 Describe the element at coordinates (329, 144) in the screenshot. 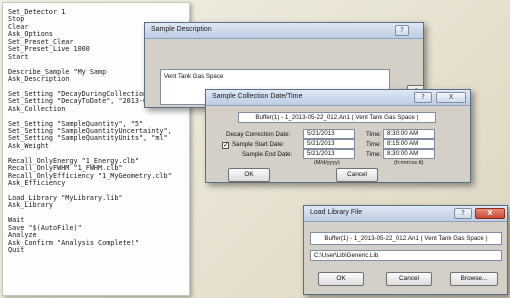

I see `sample-start-date-input: 5/21/2013` at that location.